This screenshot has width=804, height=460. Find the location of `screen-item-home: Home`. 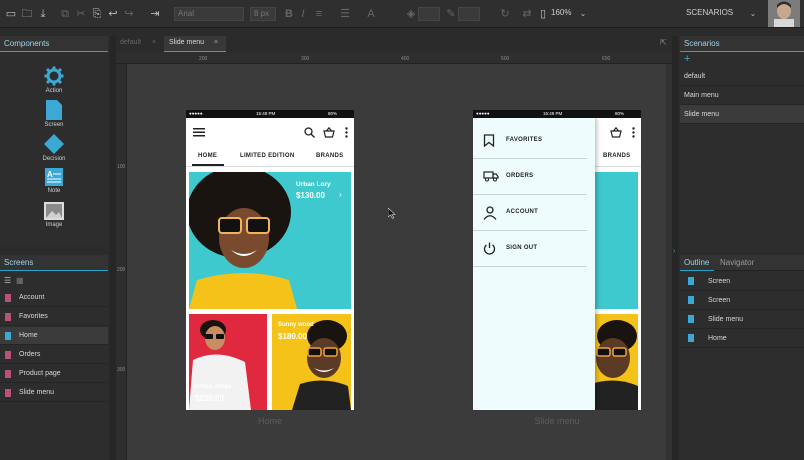

screen-item-home: Home is located at coordinates (54, 336).